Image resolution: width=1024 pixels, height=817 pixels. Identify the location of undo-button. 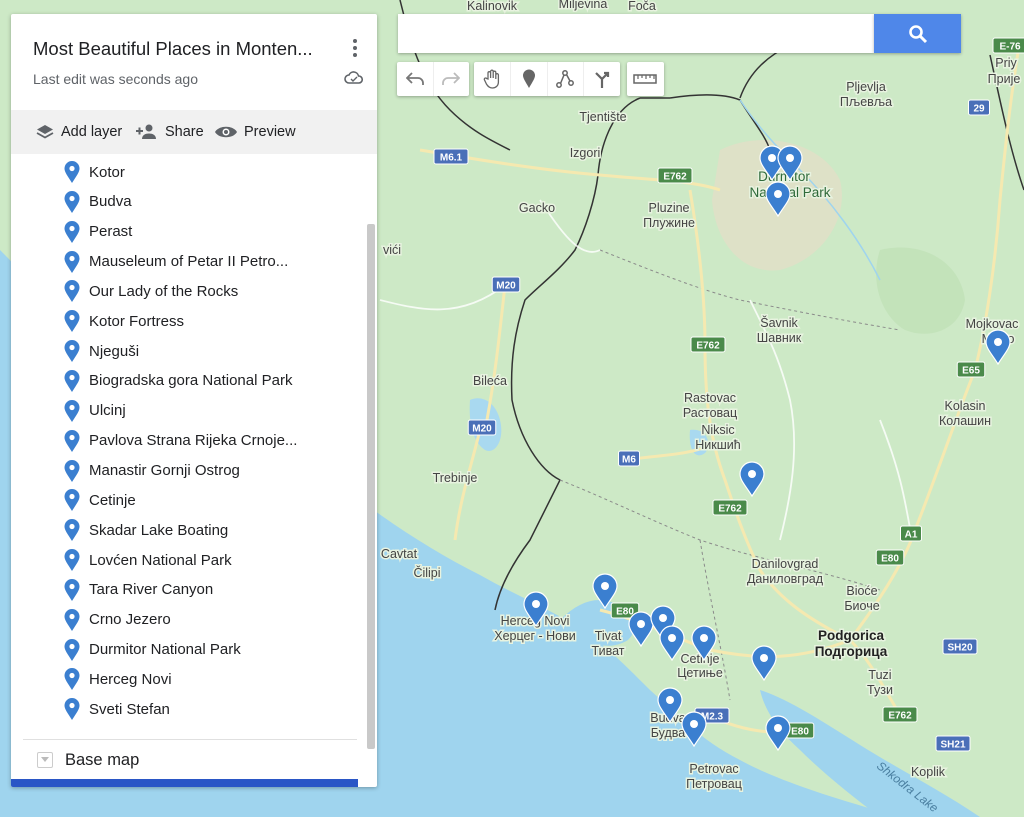
(415, 79).